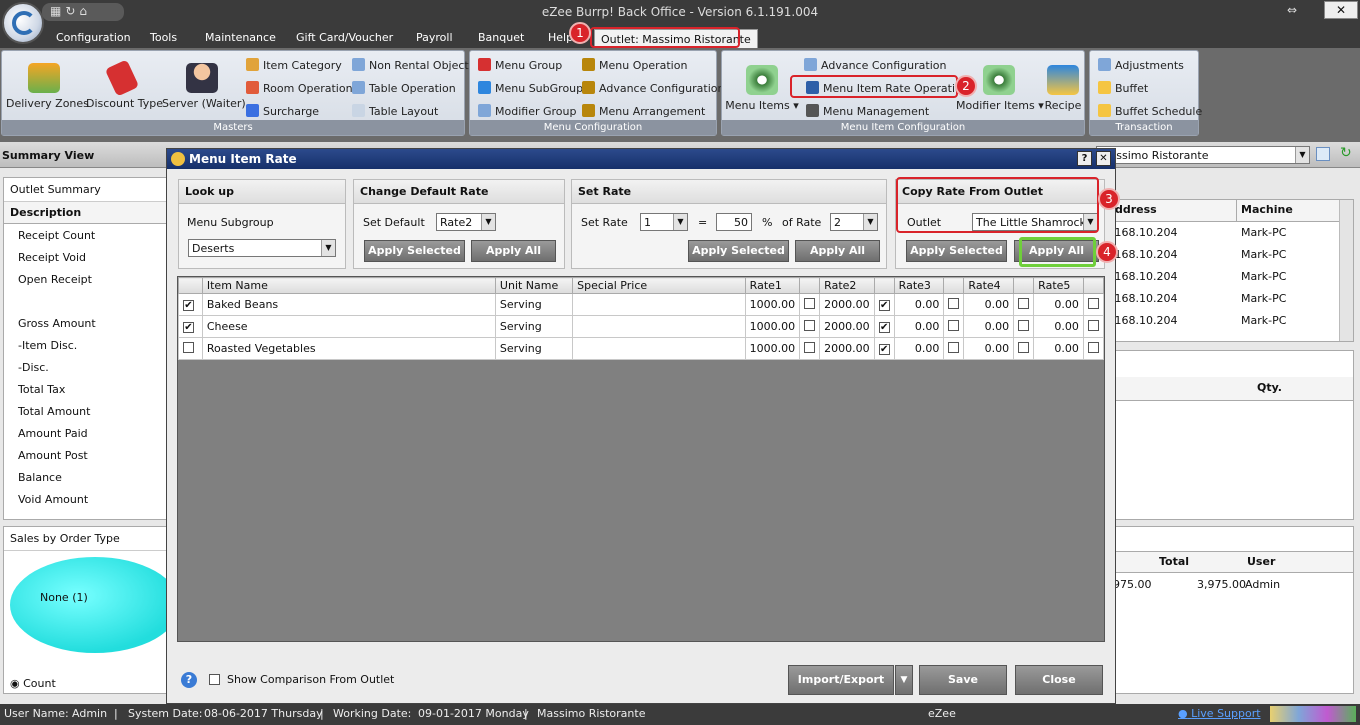 The image size is (1360, 725). What do you see at coordinates (1292, 10) in the screenshot?
I see `resize-icon: ⇔` at bounding box center [1292, 10].